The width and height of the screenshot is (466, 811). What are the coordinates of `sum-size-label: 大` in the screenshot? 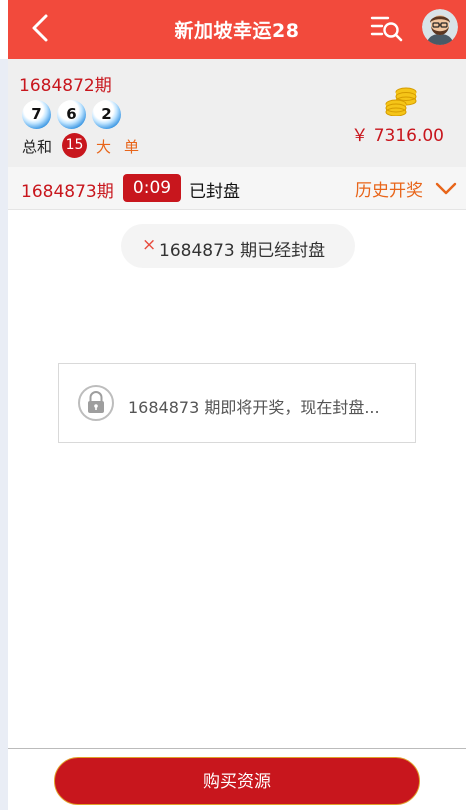 It's located at (104, 147).